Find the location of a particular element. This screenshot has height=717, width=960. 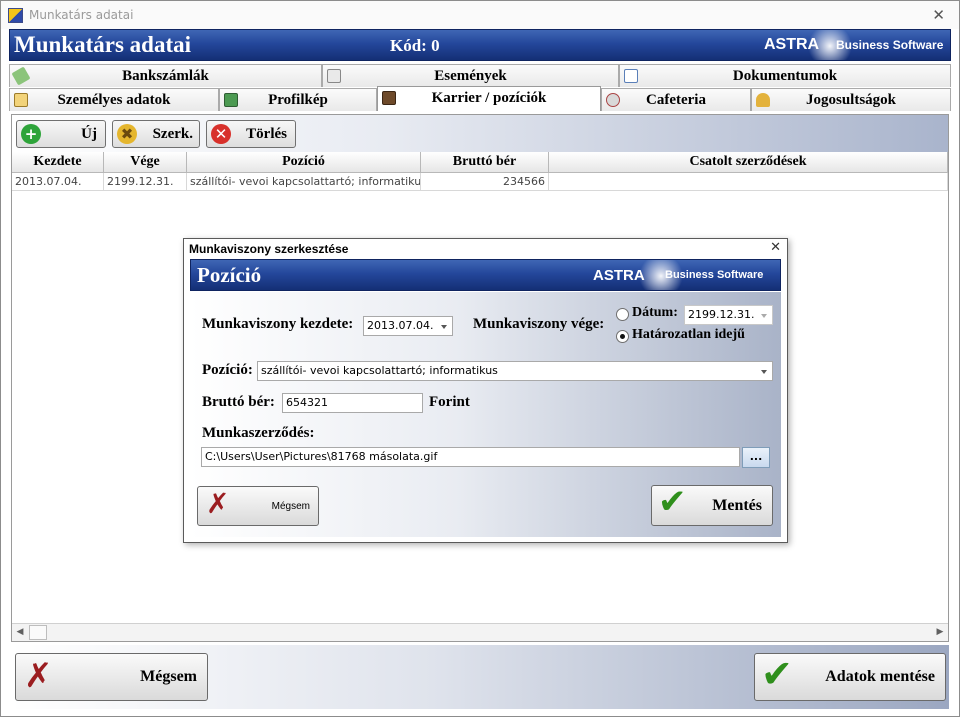

column-header-kezdete: Kezdete is located at coordinates (58, 162).